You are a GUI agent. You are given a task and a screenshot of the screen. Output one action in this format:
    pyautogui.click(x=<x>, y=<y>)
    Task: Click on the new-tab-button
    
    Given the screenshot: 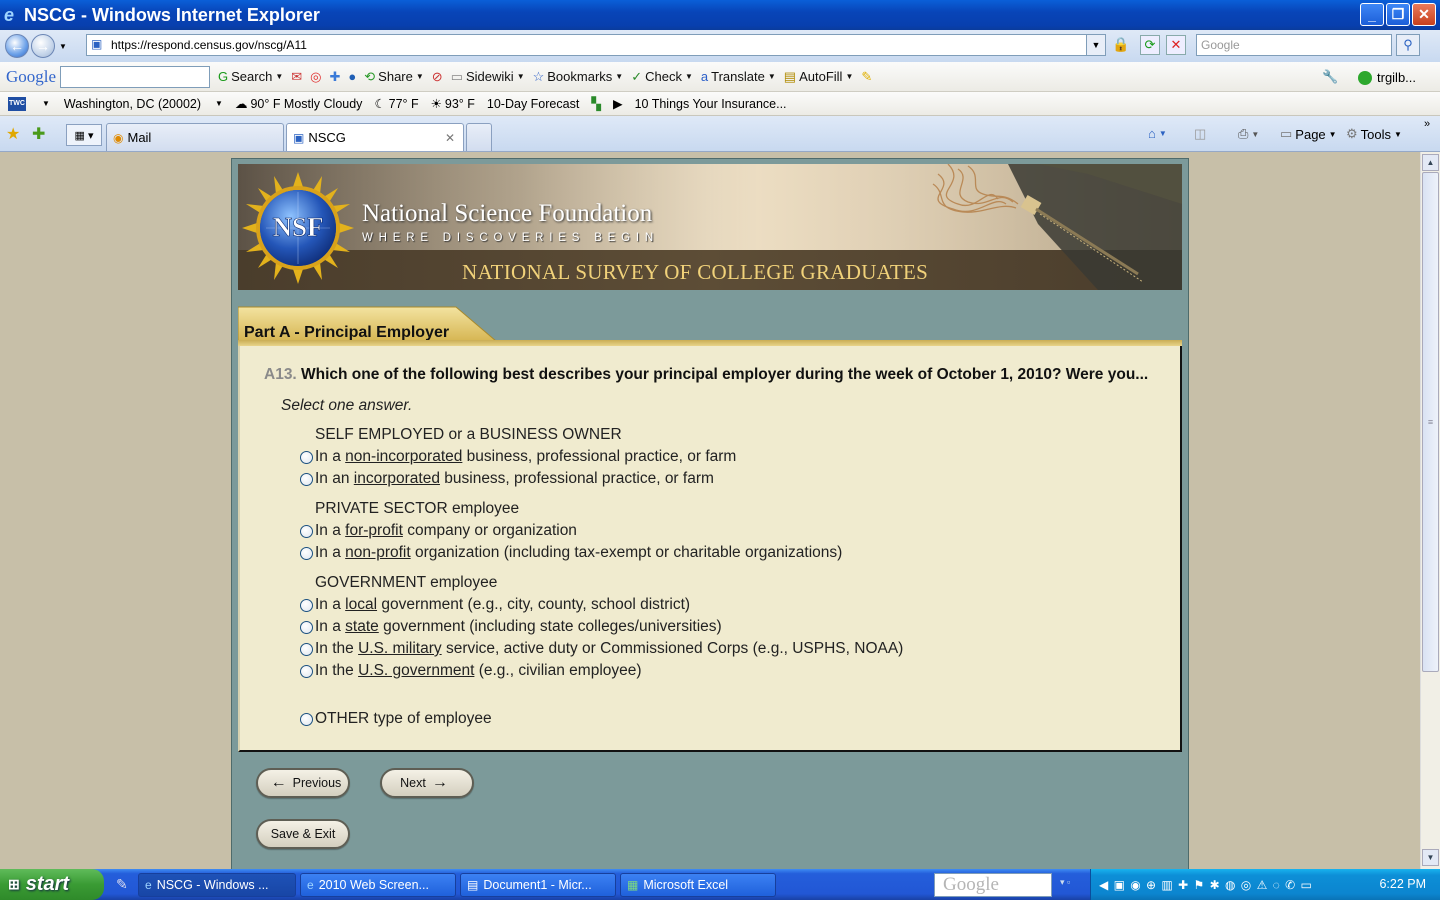 What is the action you would take?
    pyautogui.click(x=479, y=137)
    